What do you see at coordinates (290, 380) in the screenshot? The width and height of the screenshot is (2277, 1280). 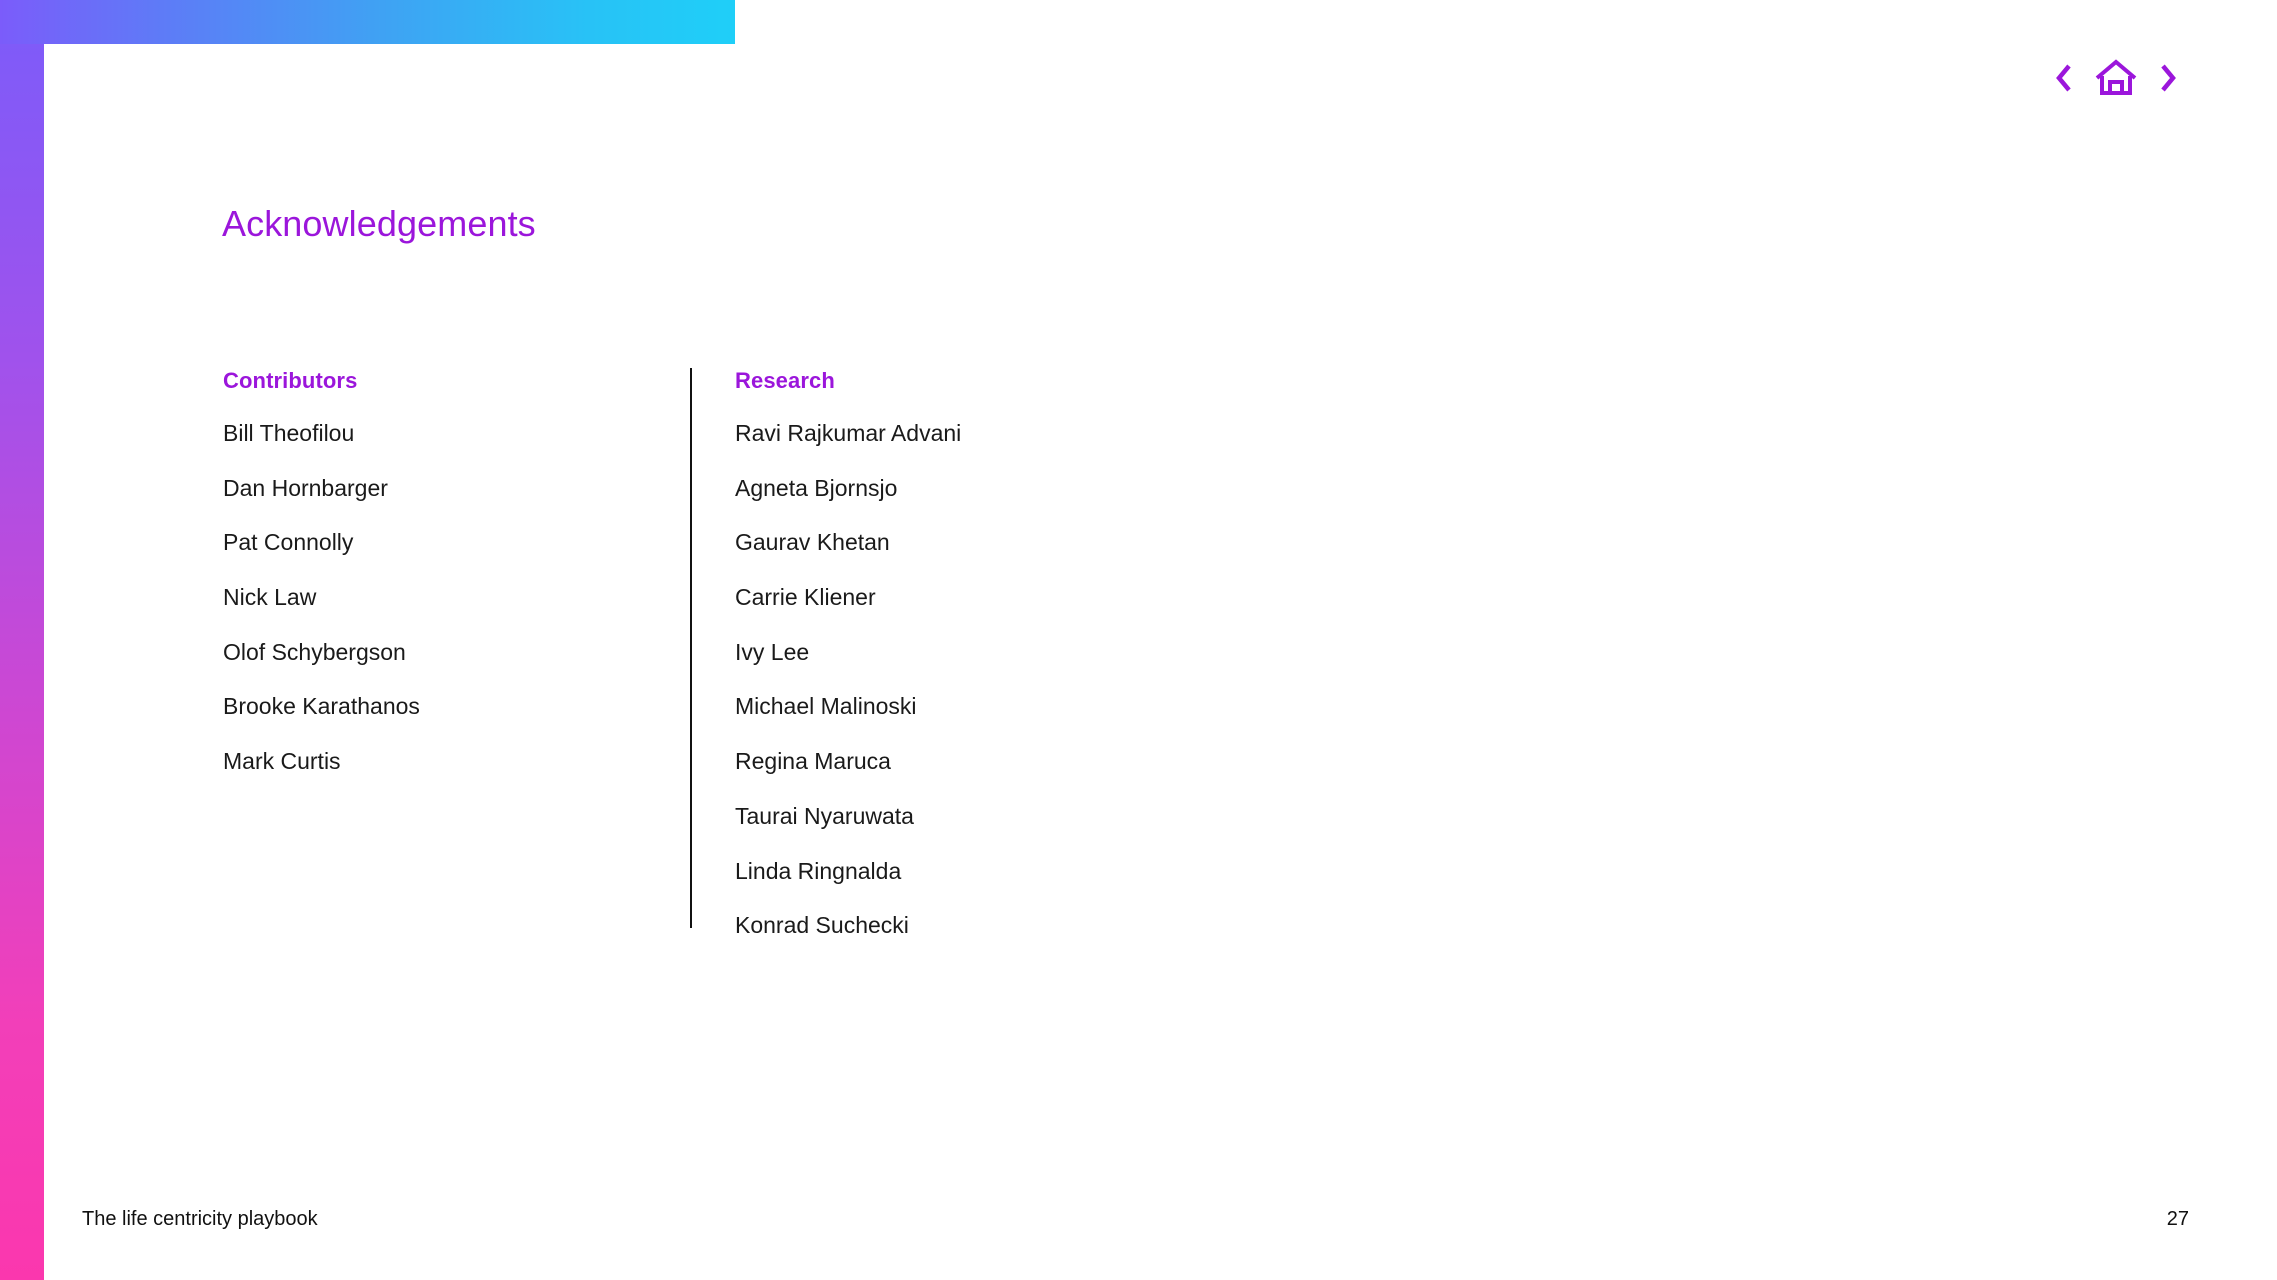 I see `column-heading-contributors: Contributors` at bounding box center [290, 380].